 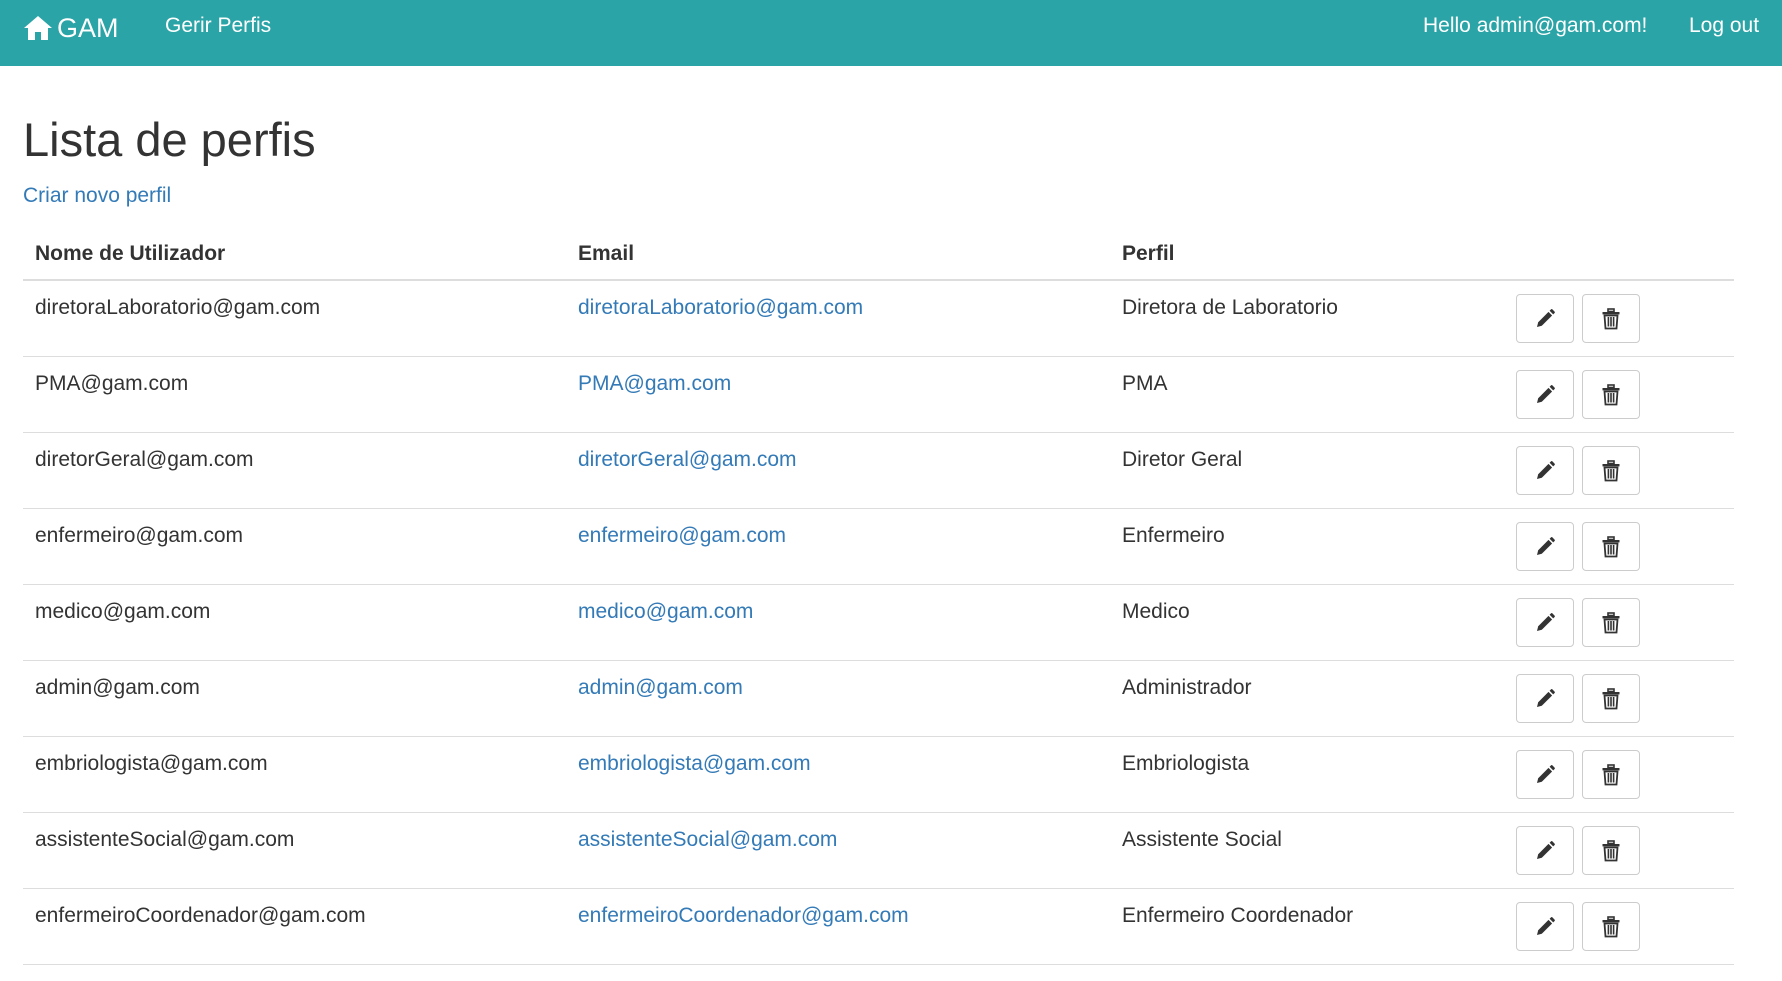 What do you see at coordinates (200, 915) in the screenshot?
I see `row-username: enfermeiroCoordenador@gam.com` at bounding box center [200, 915].